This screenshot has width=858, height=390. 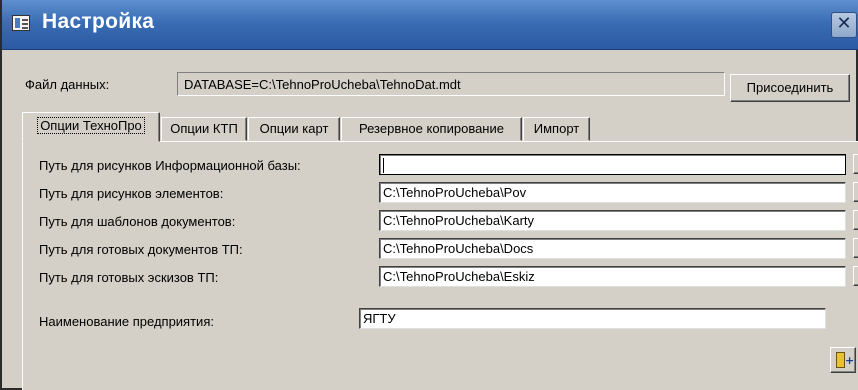 I want to click on path-label-infobase-images: Путь для рисунков Информационной базы:, so click(x=170, y=165).